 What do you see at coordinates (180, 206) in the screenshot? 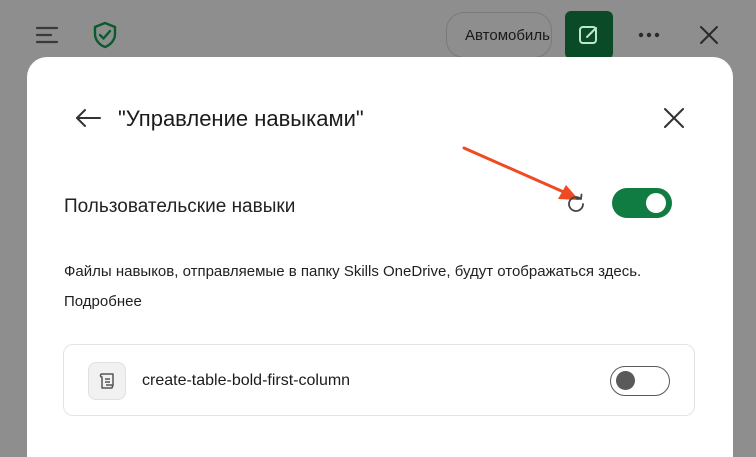
I see `custom-skills-label: Пользовательские навыки` at bounding box center [180, 206].